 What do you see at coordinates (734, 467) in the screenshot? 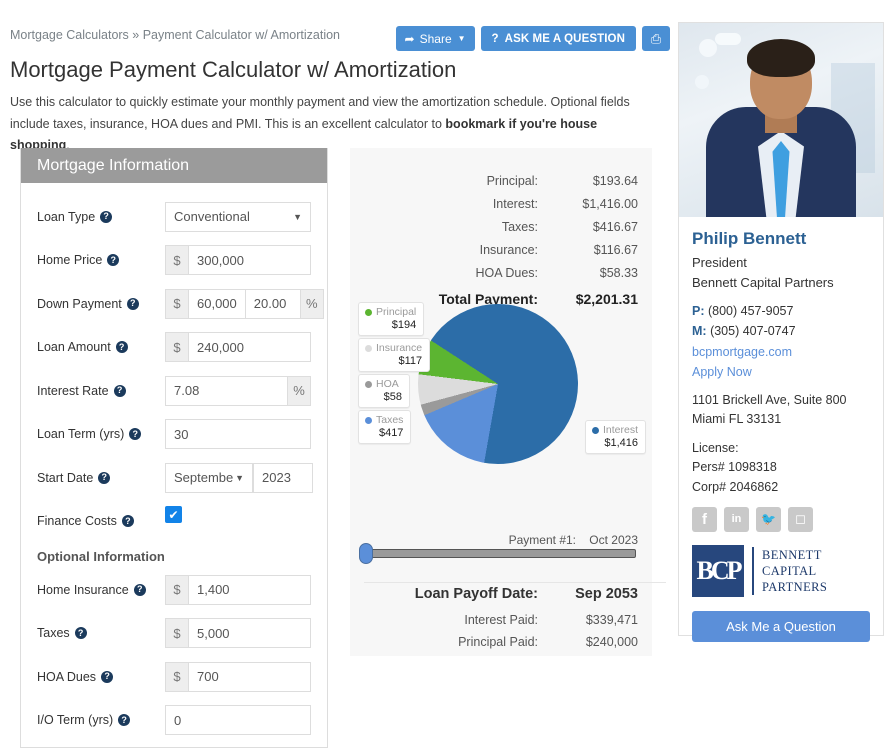
I see `license-personal: Pers# 1098318` at bounding box center [734, 467].